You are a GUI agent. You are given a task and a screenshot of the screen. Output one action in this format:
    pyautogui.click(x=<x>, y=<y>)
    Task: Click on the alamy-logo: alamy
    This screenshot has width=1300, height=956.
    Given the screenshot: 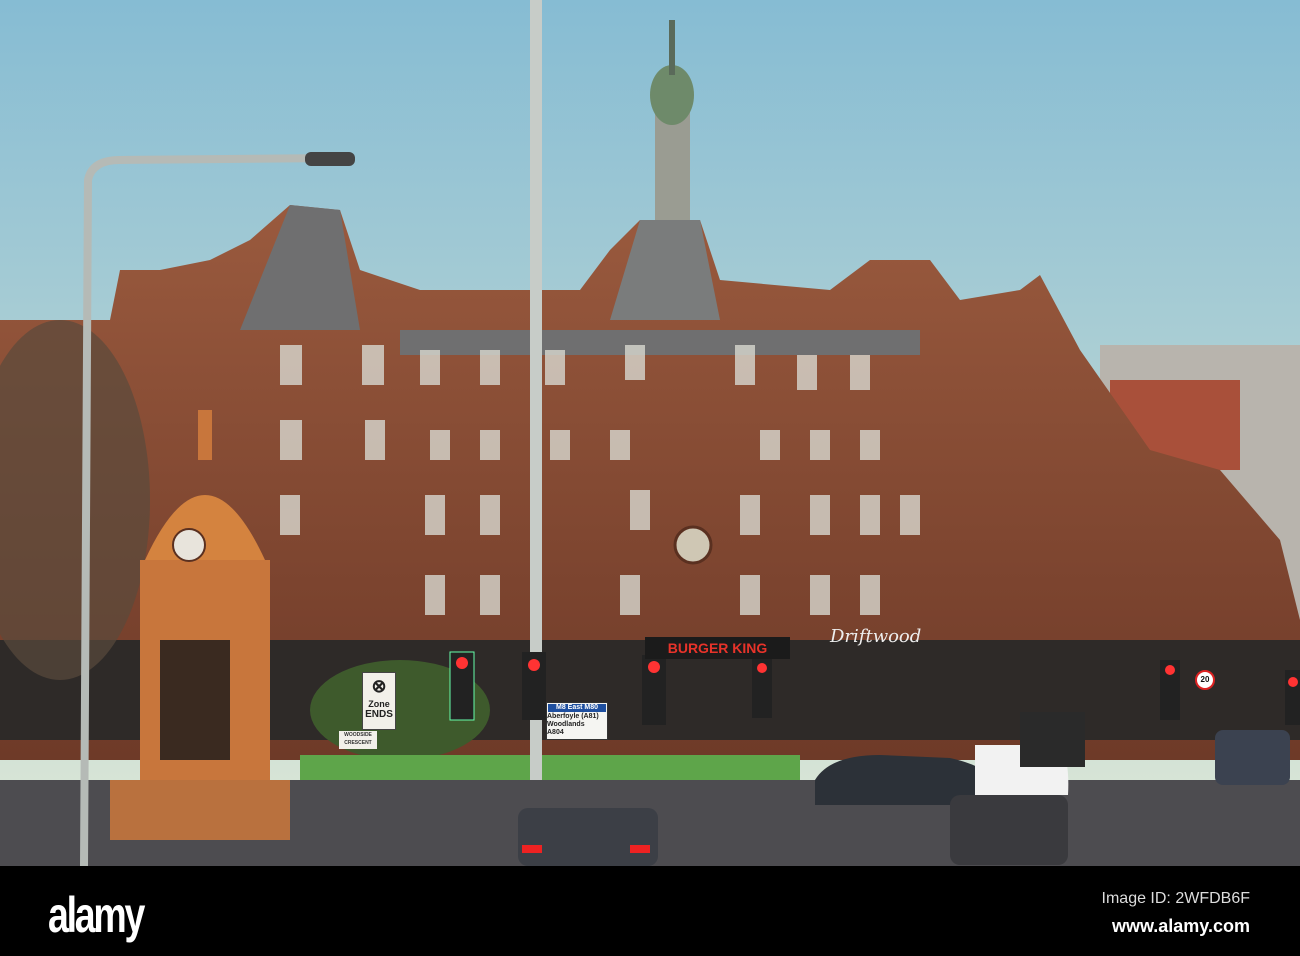 What is the action you would take?
    pyautogui.click(x=96, y=915)
    